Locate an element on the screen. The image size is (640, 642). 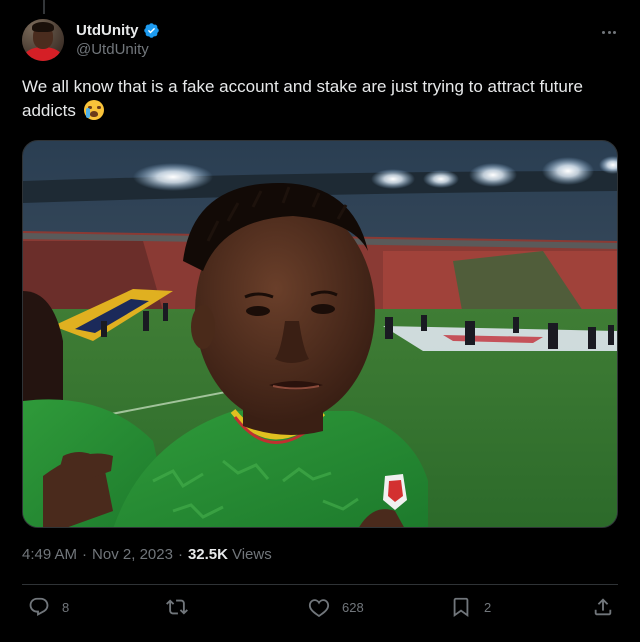
avatar is located at coordinates (43, 40).